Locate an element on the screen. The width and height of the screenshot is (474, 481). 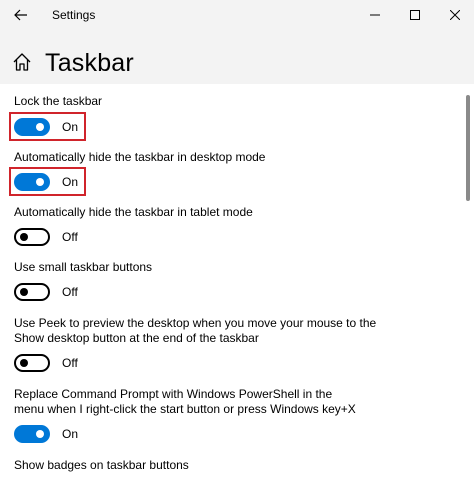
autohide-tablet-toggle is located at coordinates (32, 237).